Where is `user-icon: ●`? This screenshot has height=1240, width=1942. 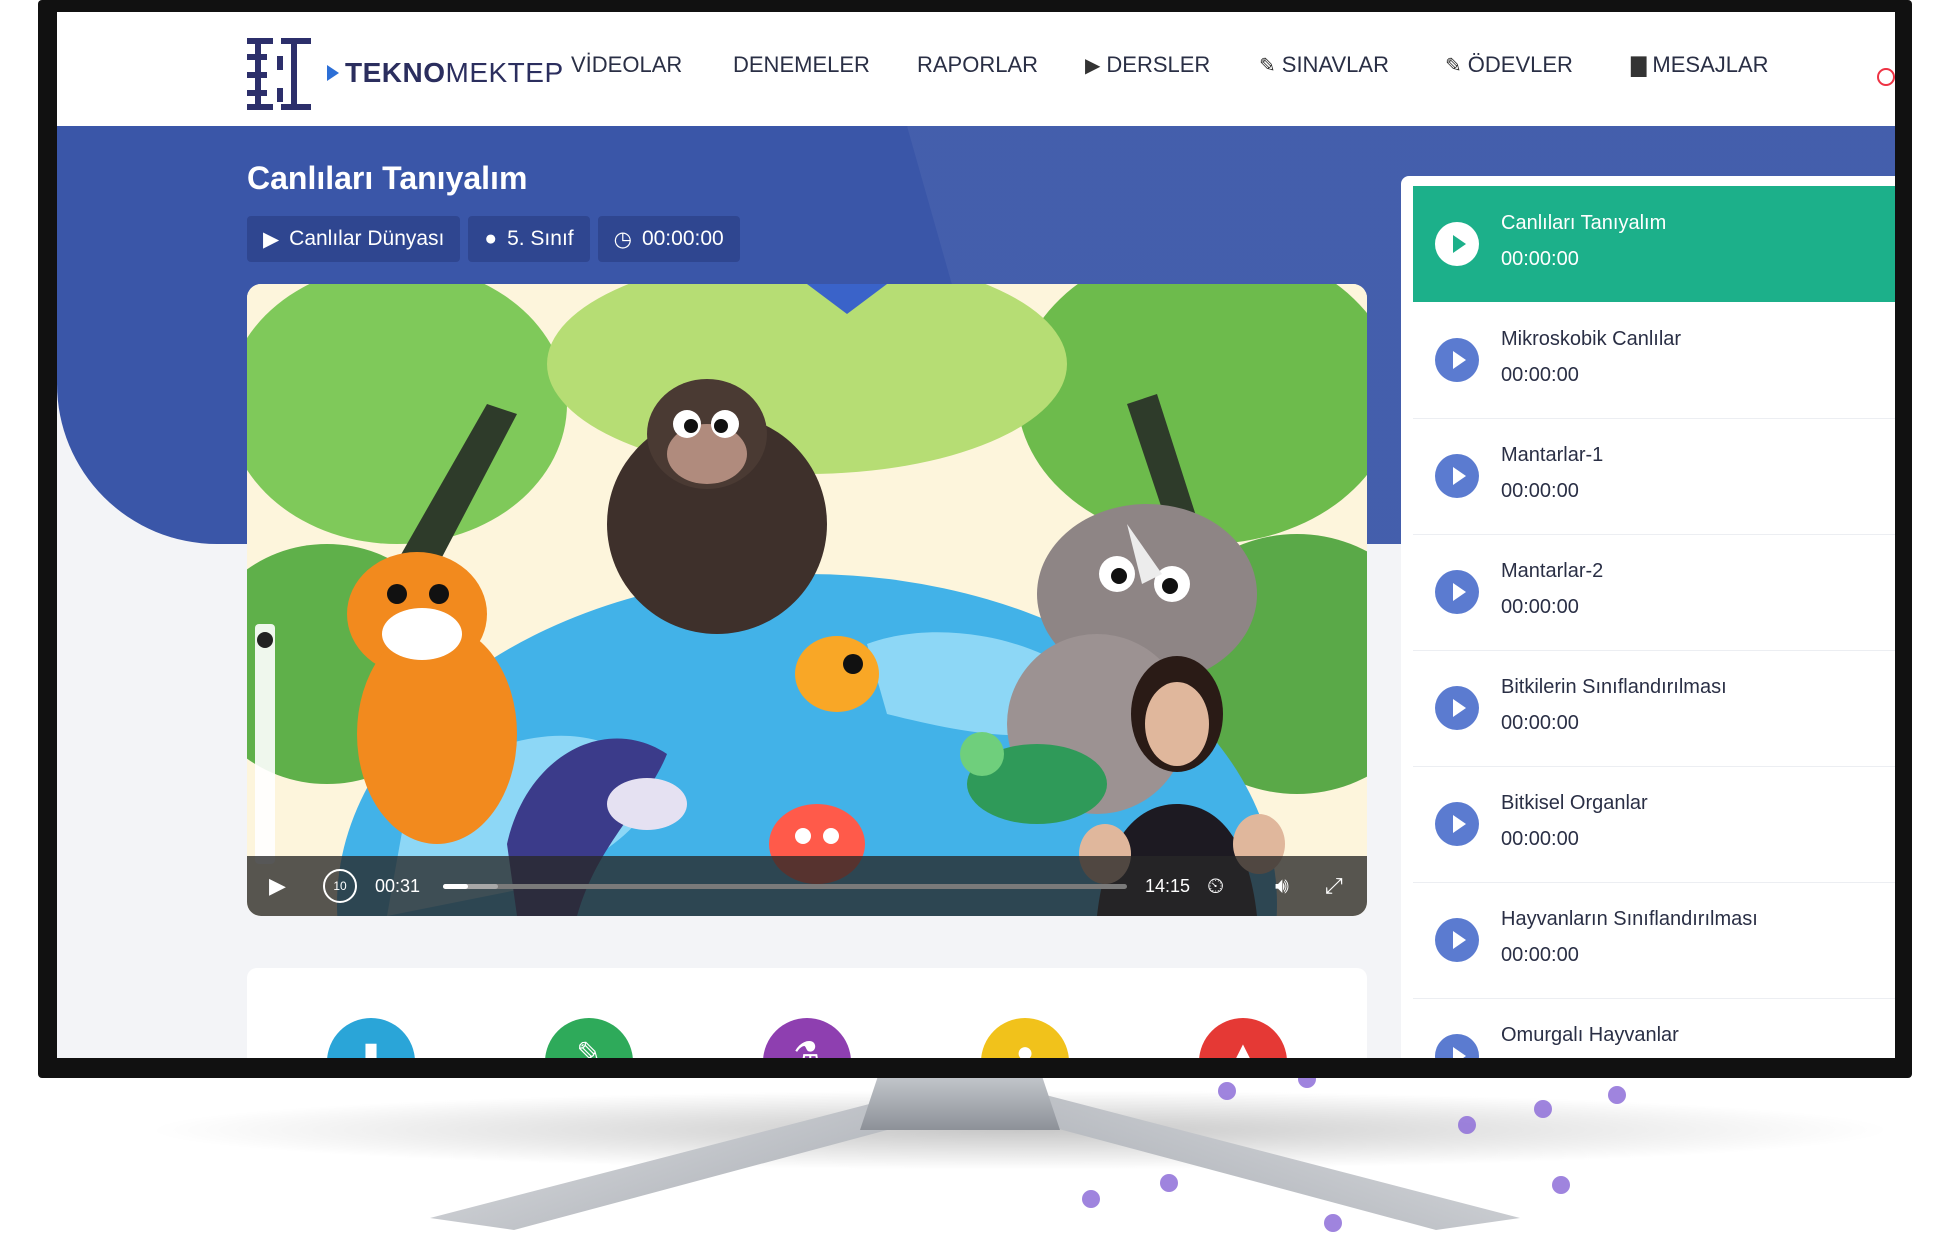 user-icon: ● is located at coordinates (491, 238).